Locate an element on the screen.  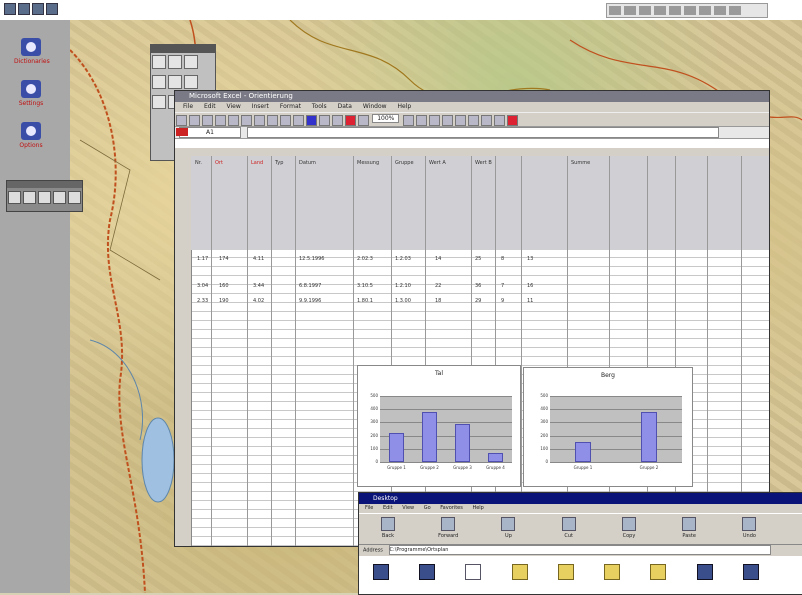
sort-icon is located at coordinates (324, 120).